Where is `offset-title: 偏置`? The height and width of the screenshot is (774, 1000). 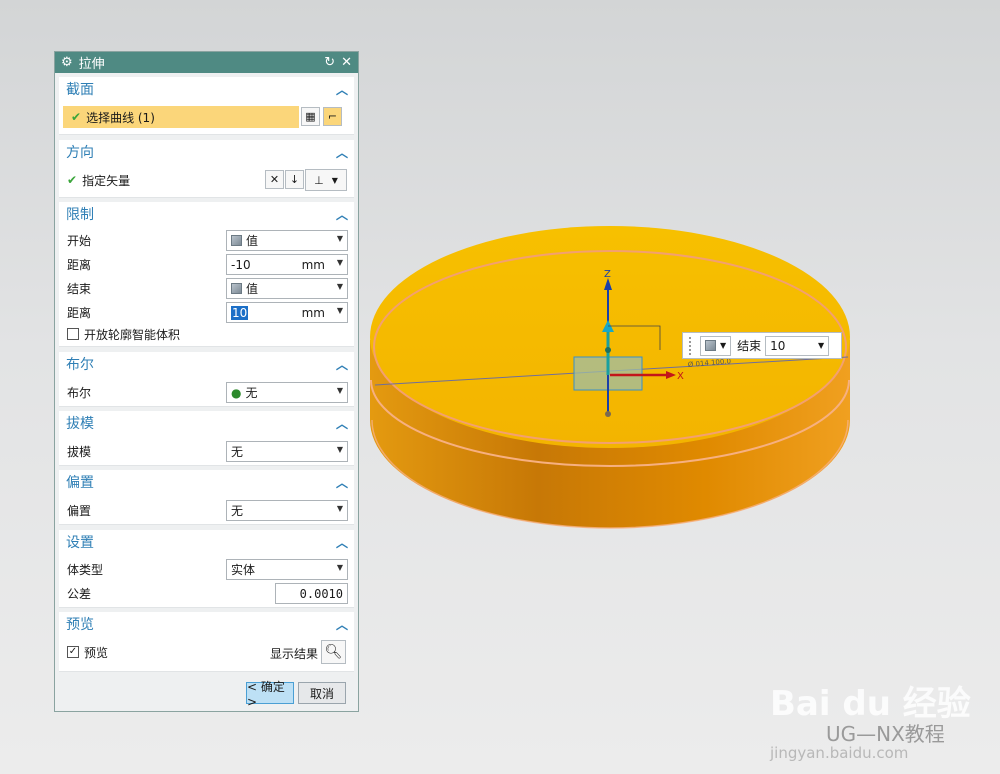
offset-title: 偏置 is located at coordinates (80, 483).